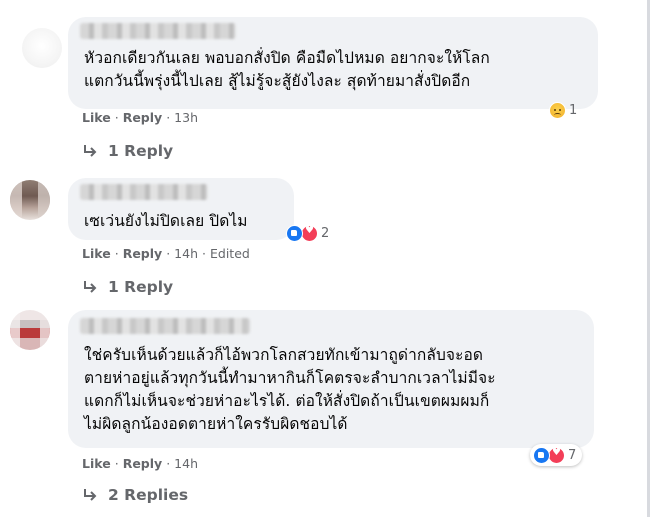 This screenshot has height=517, width=650. What do you see at coordinates (230, 253) in the screenshot?
I see `edited-label: Edited` at bounding box center [230, 253].